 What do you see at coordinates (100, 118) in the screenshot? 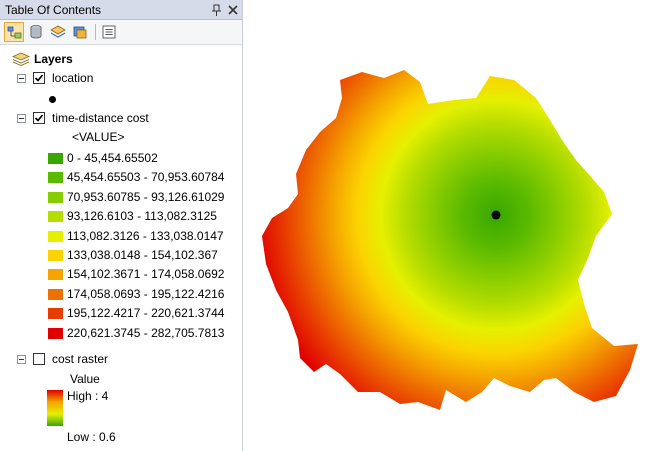
I see `time-distance-cost-layer-label: time-distance cost` at bounding box center [100, 118].